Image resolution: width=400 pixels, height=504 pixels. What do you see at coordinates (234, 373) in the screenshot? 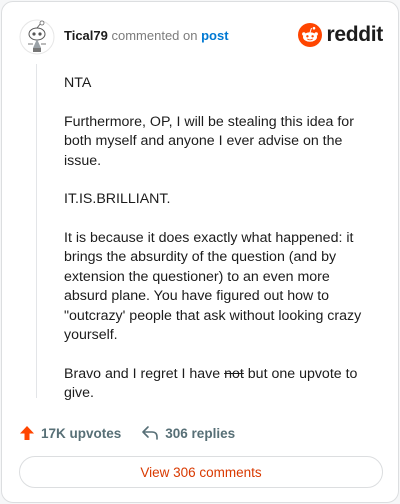
I see `strikethrough-text: not` at bounding box center [234, 373].